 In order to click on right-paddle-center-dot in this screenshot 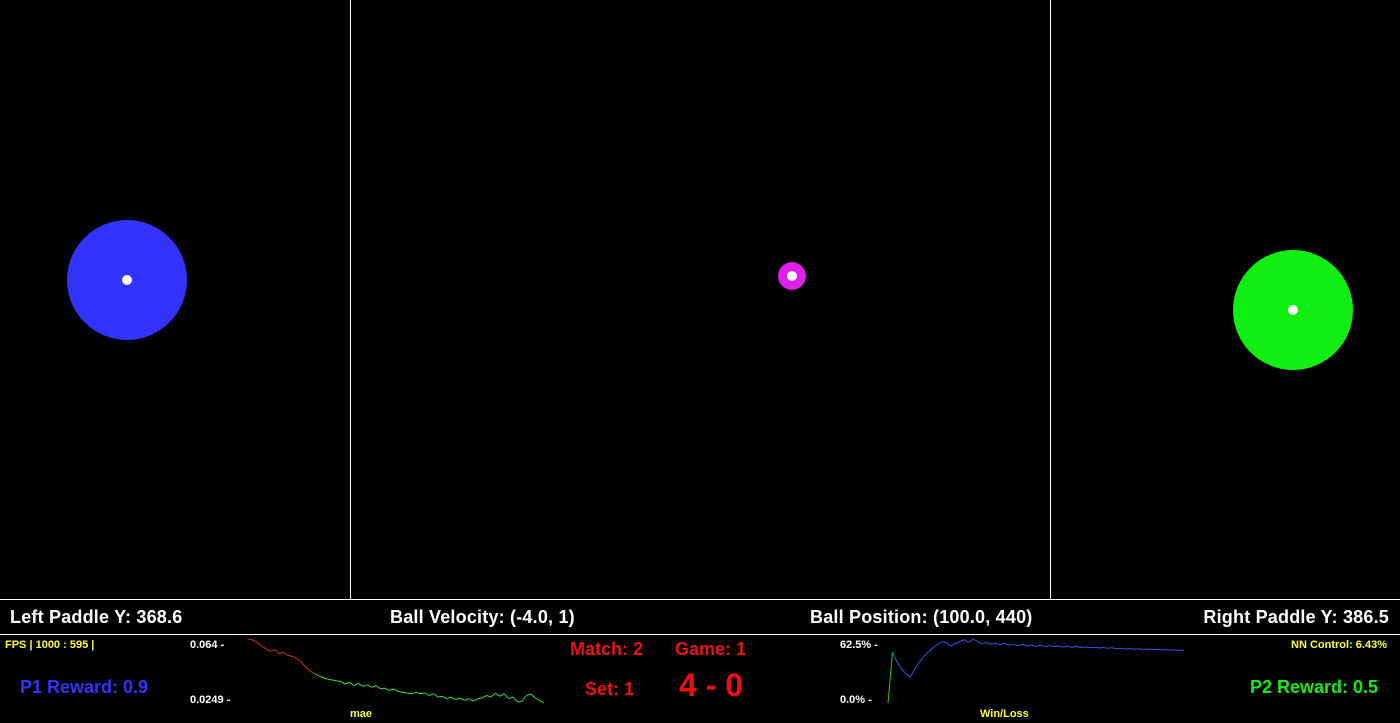, I will do `click(1293, 310)`.